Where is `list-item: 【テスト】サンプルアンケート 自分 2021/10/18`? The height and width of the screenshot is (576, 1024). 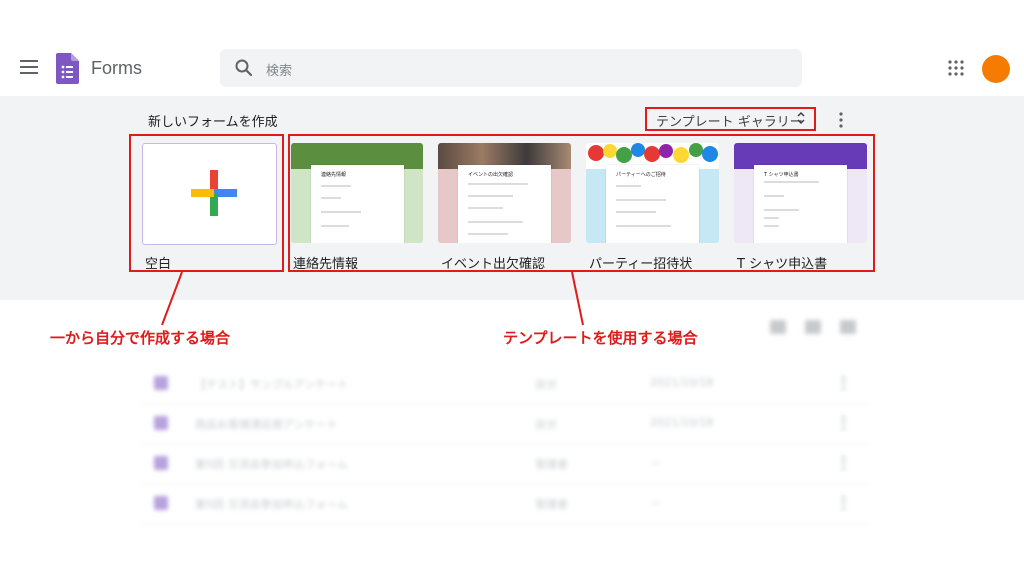 list-item: 【テスト】サンプルアンケート 自分 2021/10/18 is located at coordinates (505, 384).